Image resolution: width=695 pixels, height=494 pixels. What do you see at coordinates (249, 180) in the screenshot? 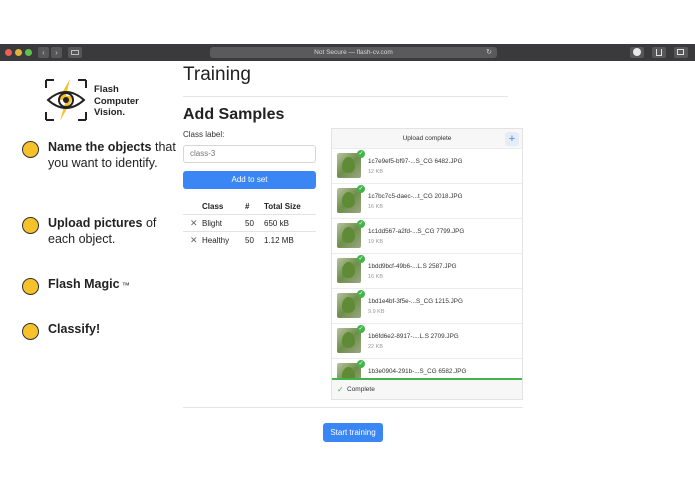
I see `add-to-set-button: Add to set` at bounding box center [249, 180].